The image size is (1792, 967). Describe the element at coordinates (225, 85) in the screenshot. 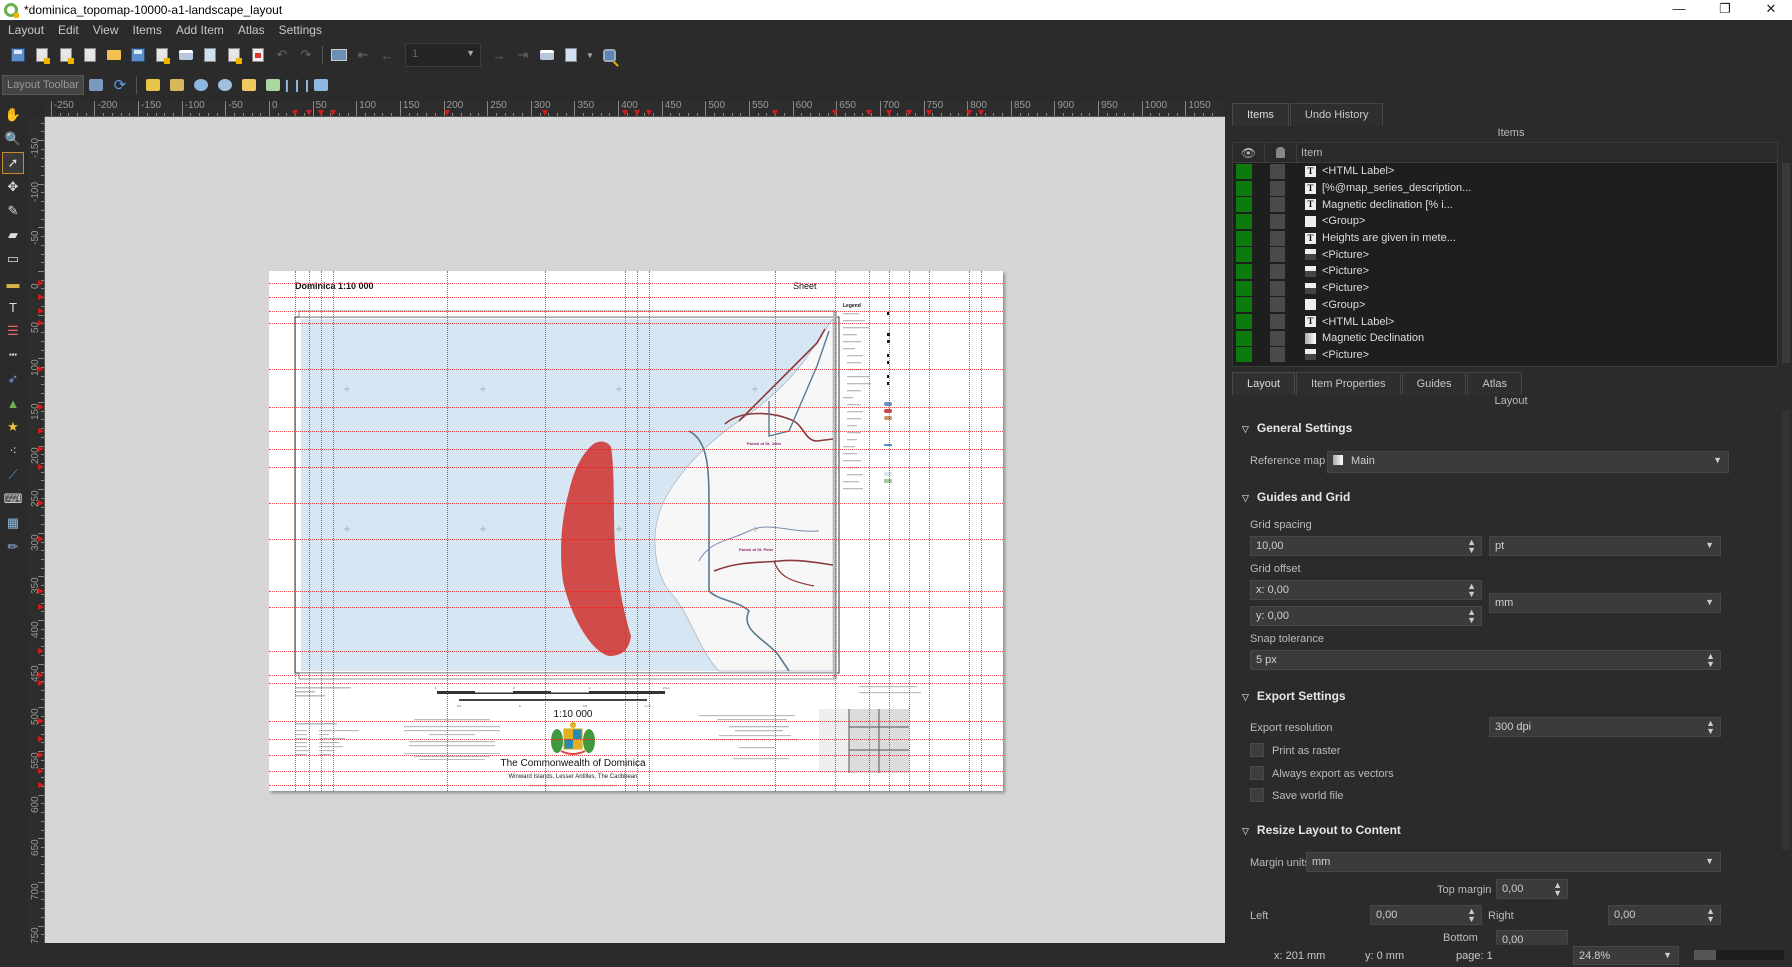

I see `ungroup-button` at that location.